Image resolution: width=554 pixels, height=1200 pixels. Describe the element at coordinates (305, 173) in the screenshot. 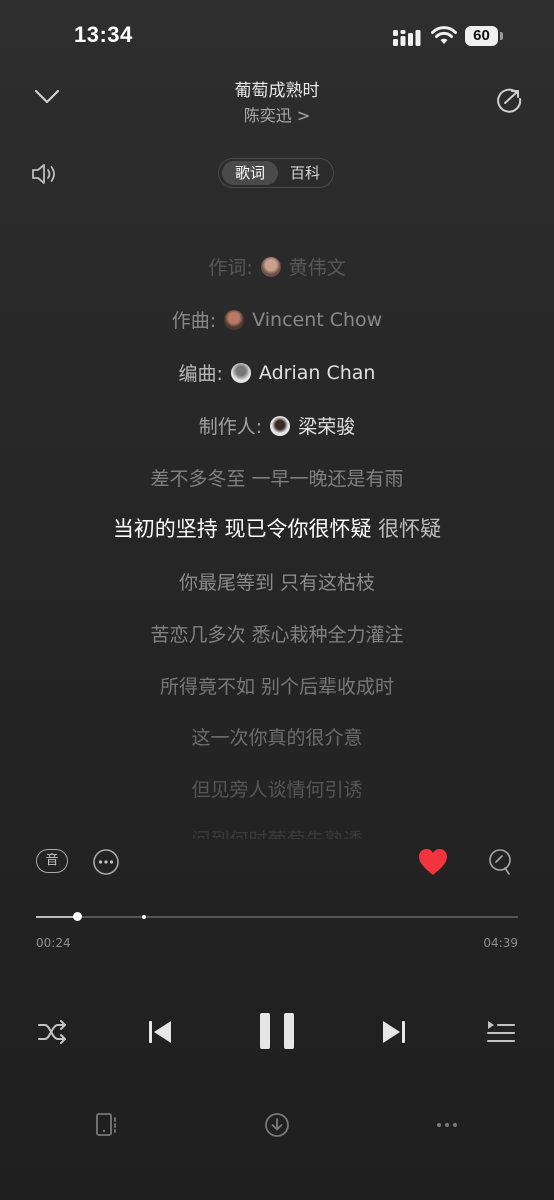

I see `tab-wiki: 百科` at that location.